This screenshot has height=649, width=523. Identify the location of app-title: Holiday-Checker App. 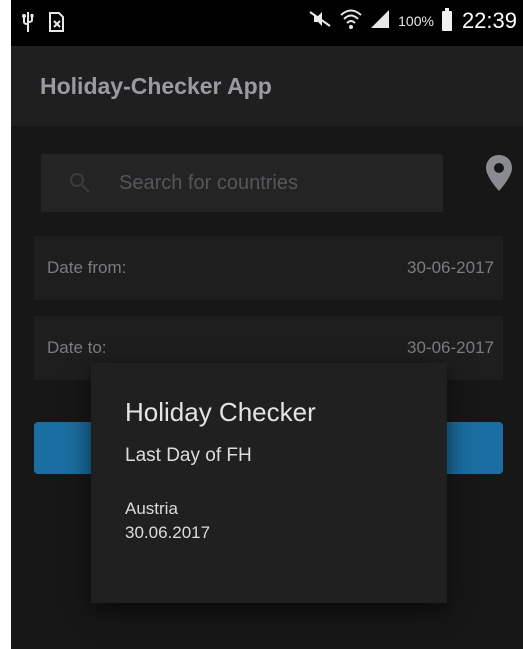
(156, 86).